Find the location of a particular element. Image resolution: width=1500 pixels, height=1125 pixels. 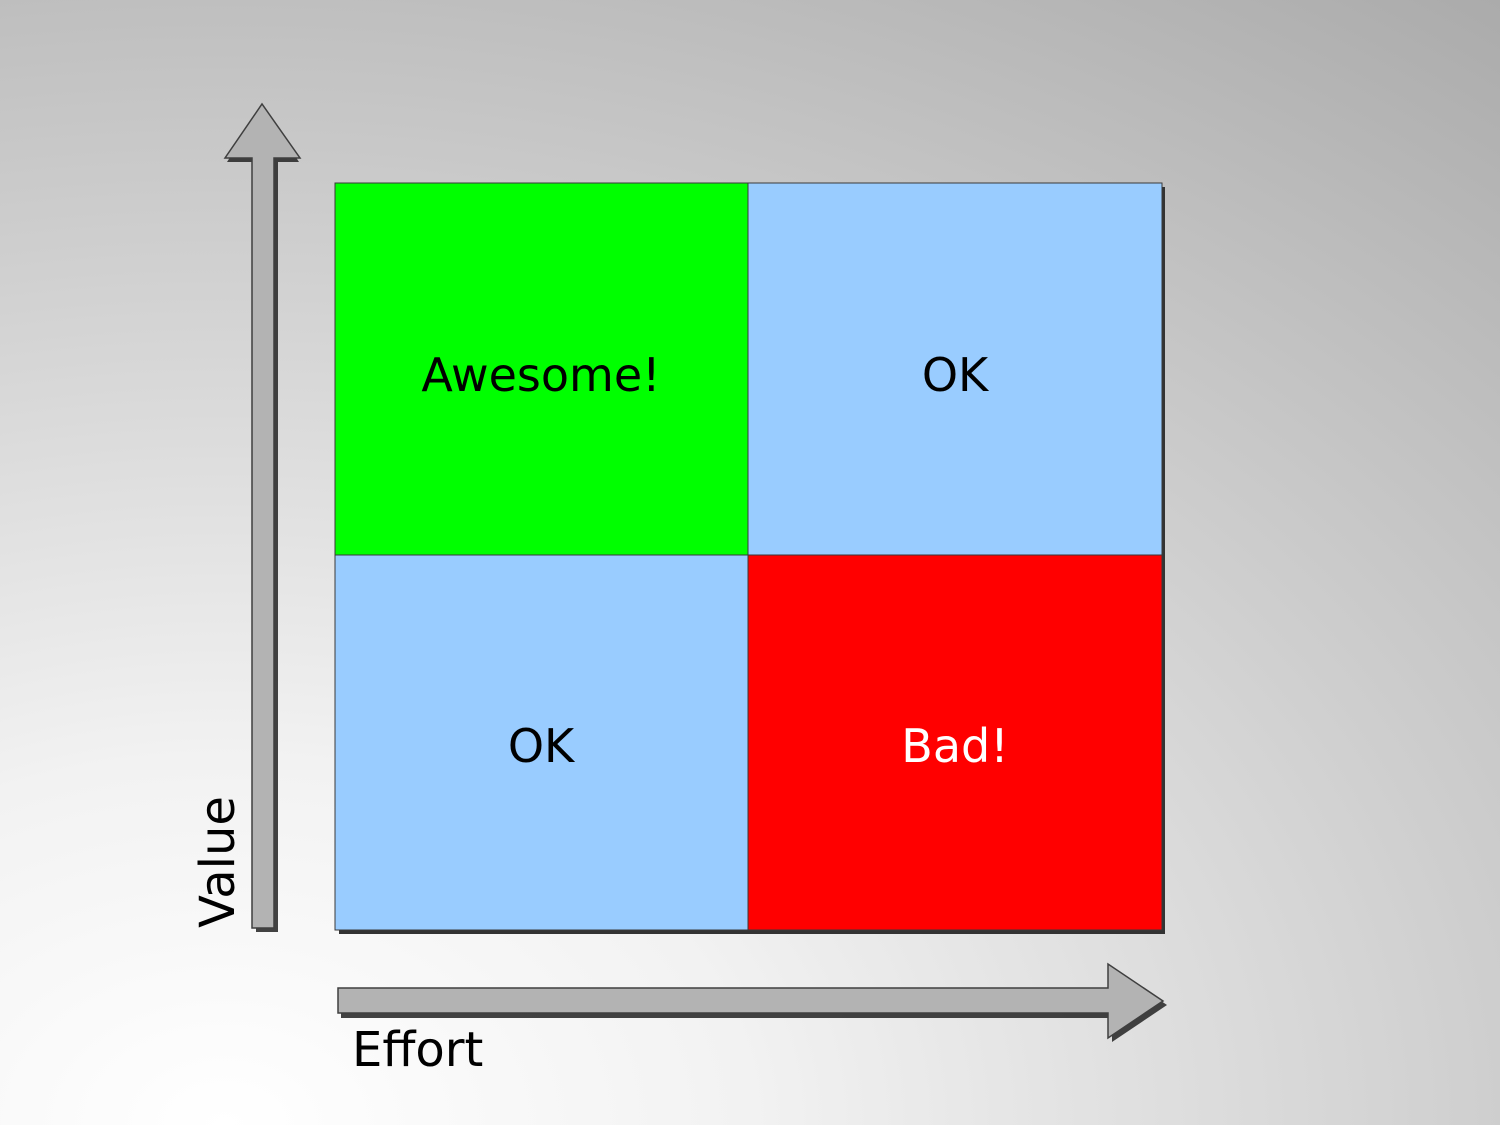

quadrant-awesome: Awesome! is located at coordinates (541, 369).